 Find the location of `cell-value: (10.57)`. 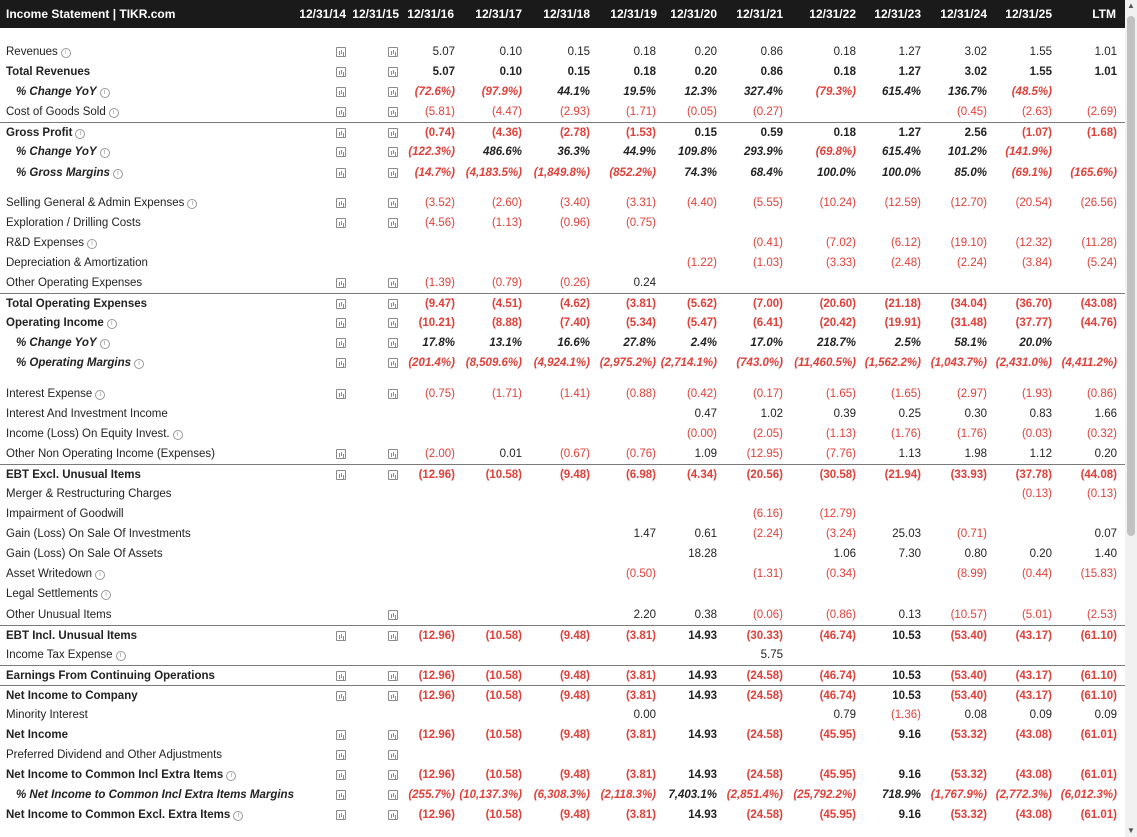

cell-value: (10.57) is located at coordinates (968, 614).